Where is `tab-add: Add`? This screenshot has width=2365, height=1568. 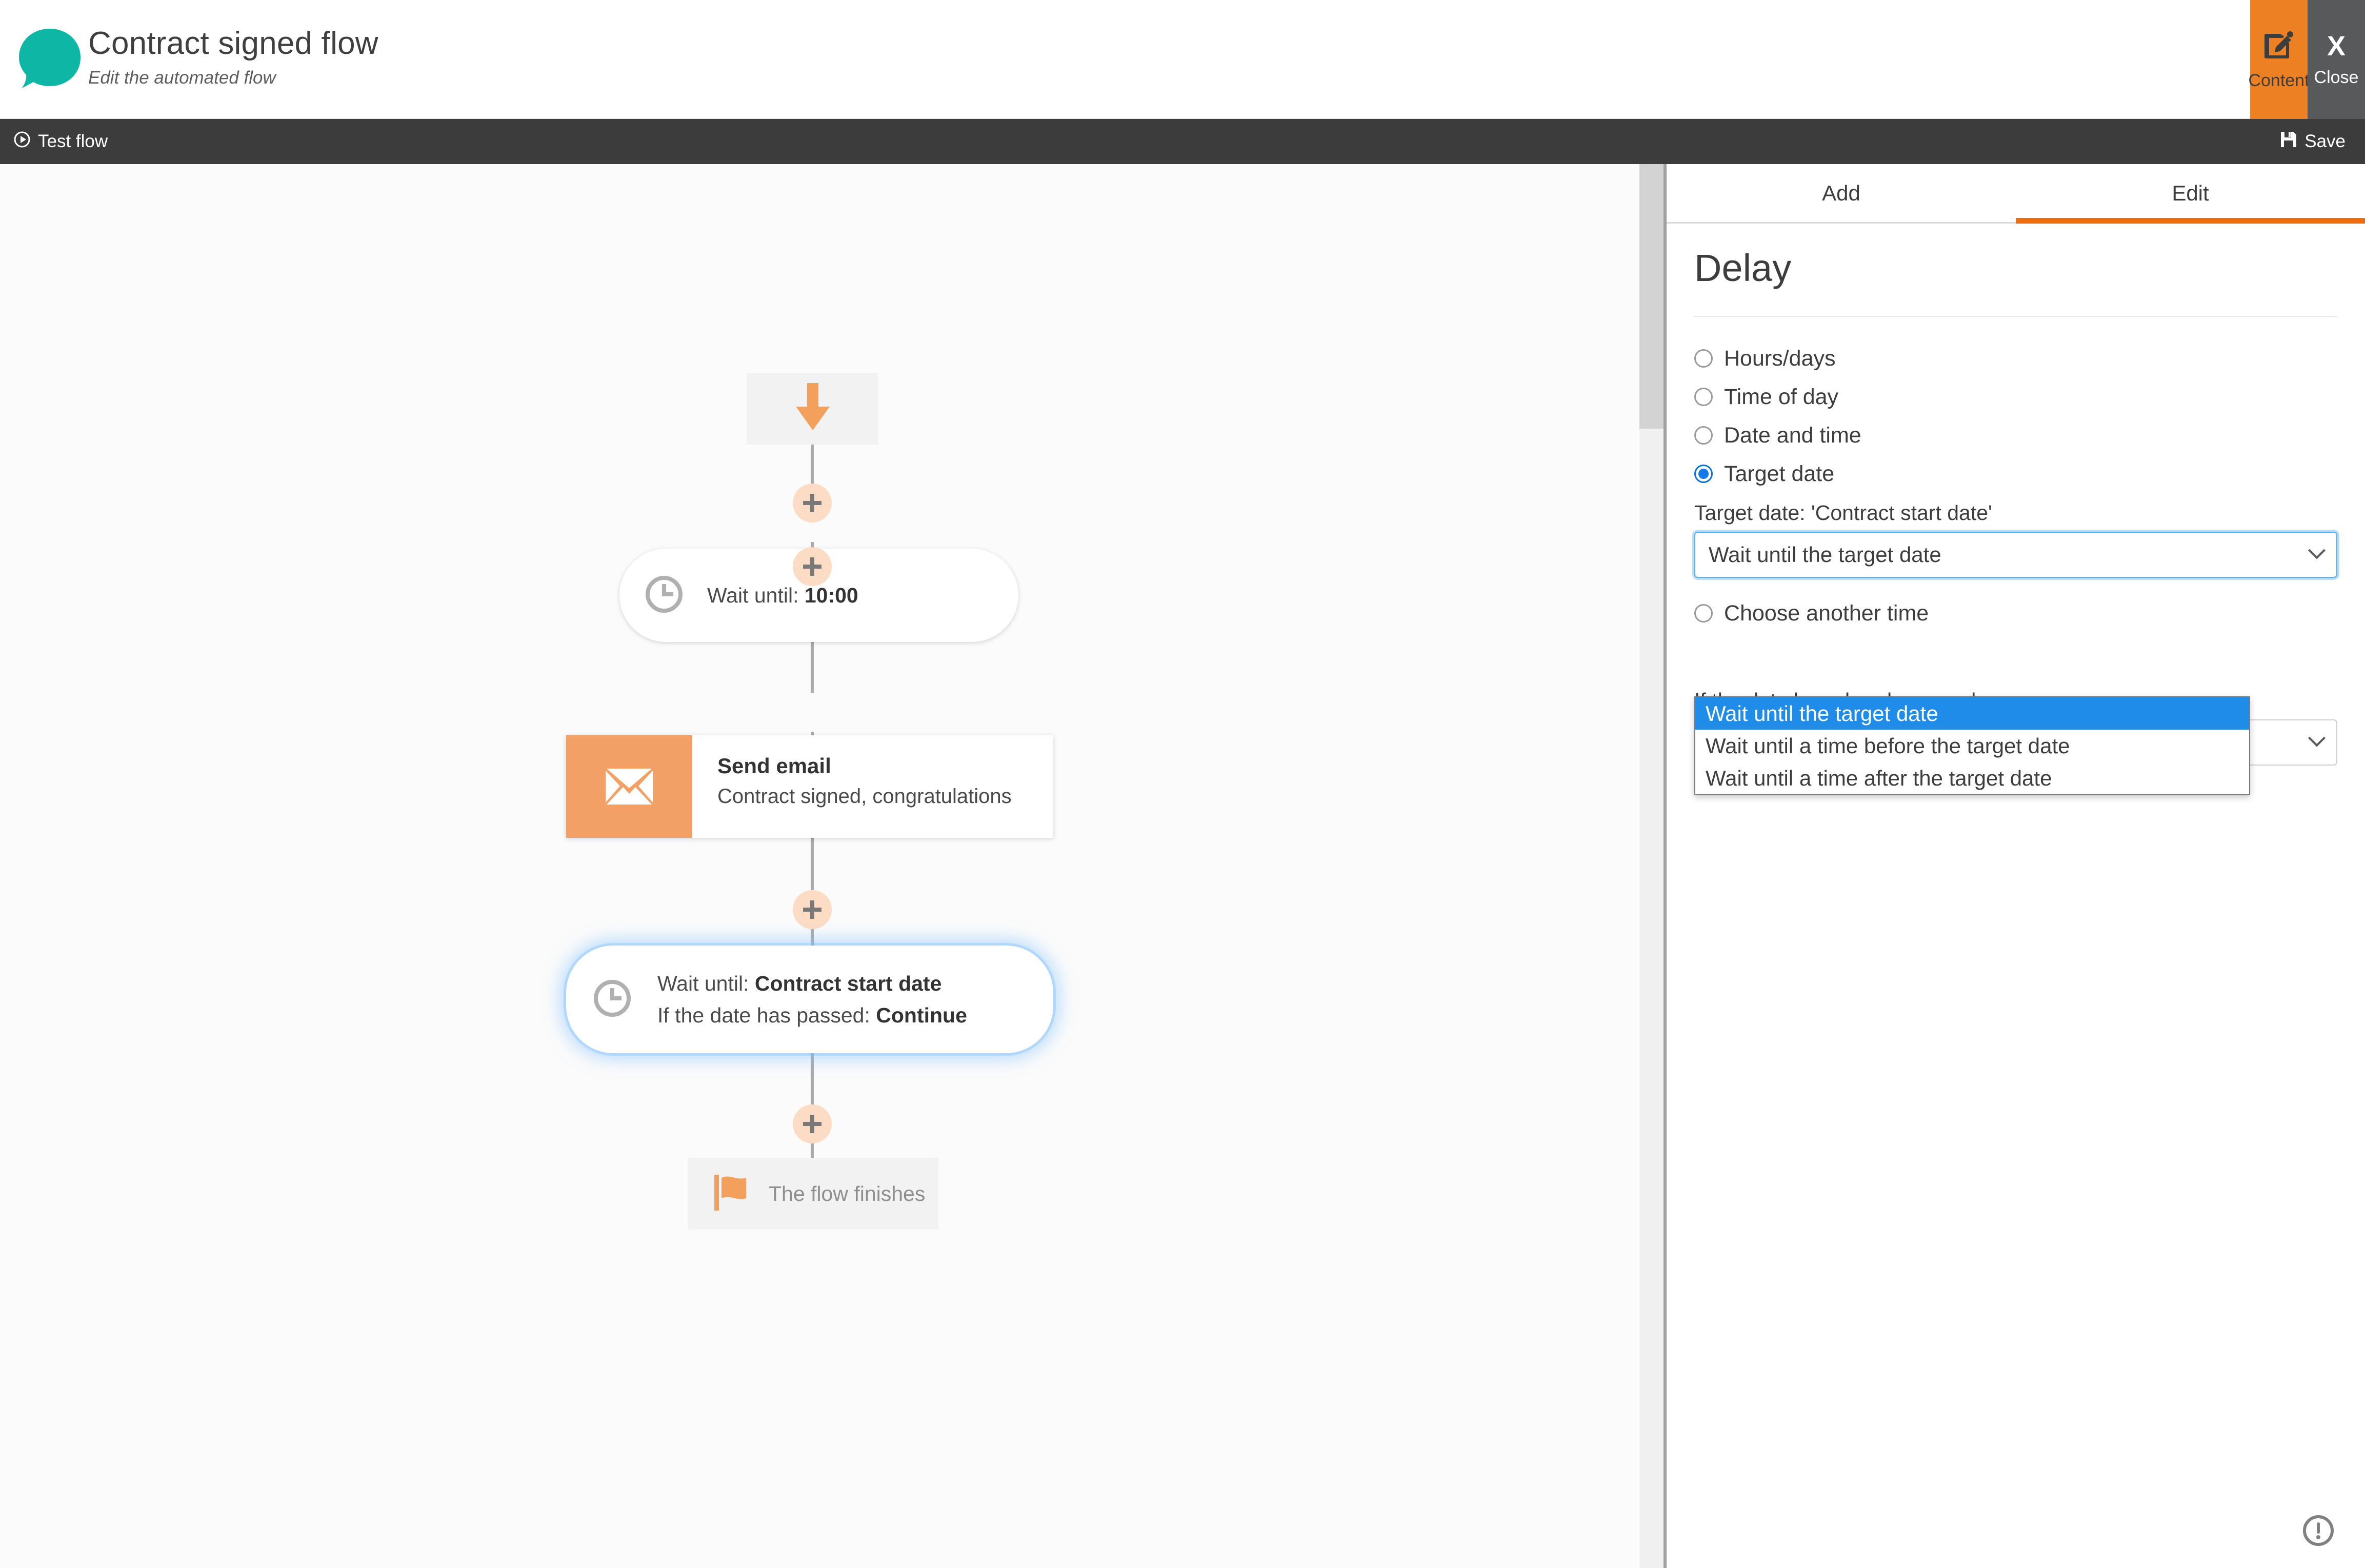 tab-add: Add is located at coordinates (1841, 193).